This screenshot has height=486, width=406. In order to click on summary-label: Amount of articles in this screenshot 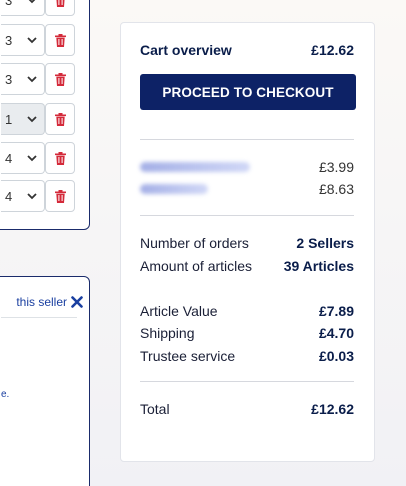, I will do `click(196, 266)`.